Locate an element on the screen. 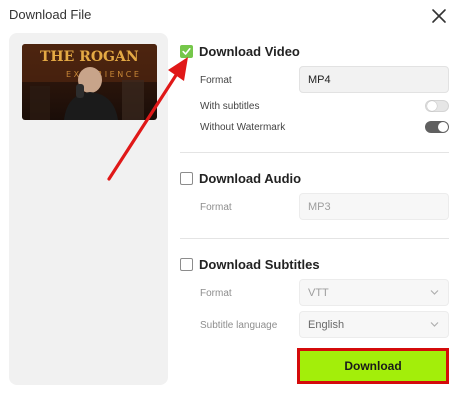  video-format-label: Format is located at coordinates (216, 80).